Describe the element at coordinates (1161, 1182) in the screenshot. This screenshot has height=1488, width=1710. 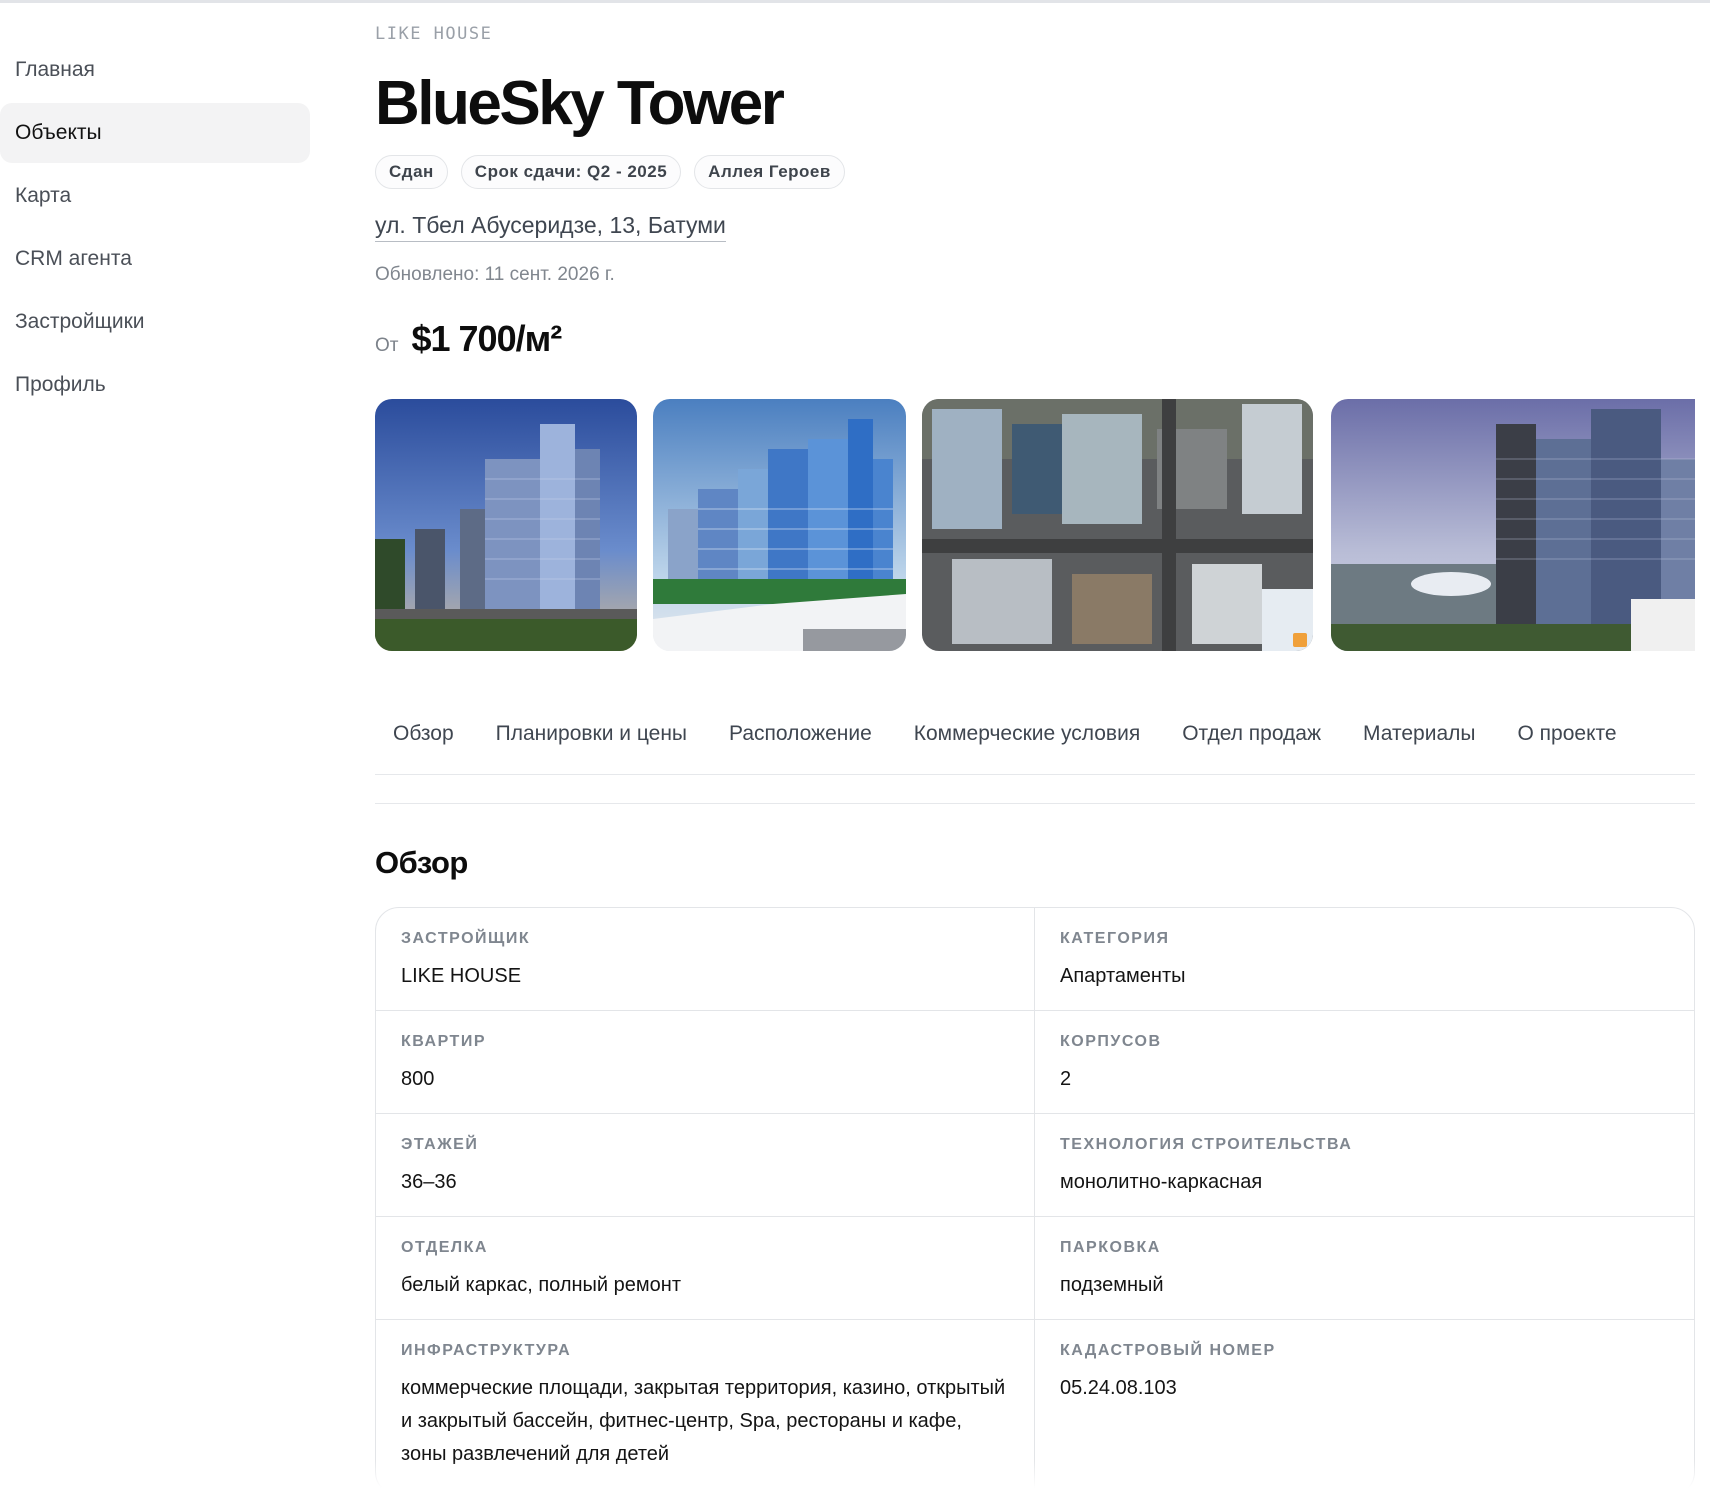
I see `field-value: монолитно-каркасная` at that location.